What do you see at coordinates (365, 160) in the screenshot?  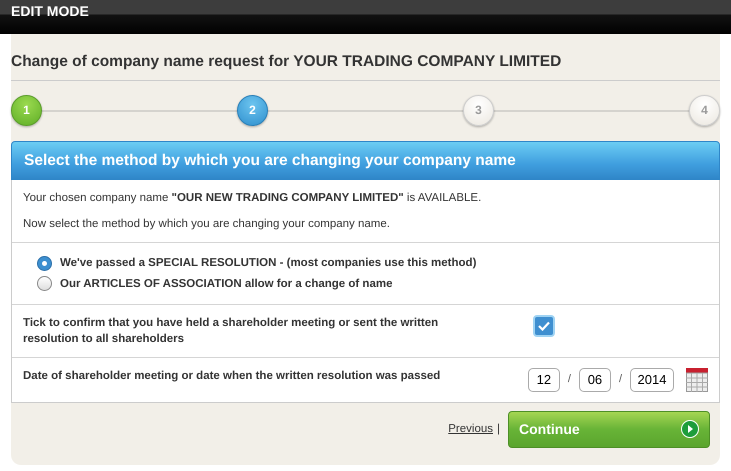 I see `panel-heading: Select the method by which you are changing your company name` at bounding box center [365, 160].